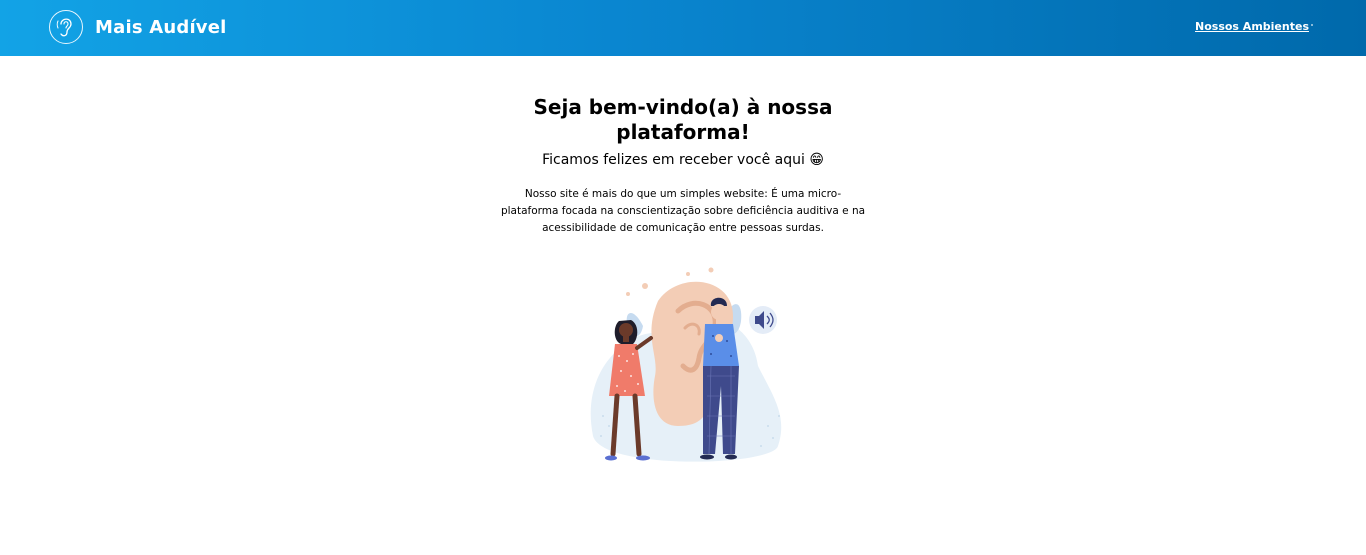 The height and width of the screenshot is (555, 1366). Describe the element at coordinates (683, 28) in the screenshot. I see `top-navbar: Mais Audível Nossos Ambientes` at that location.